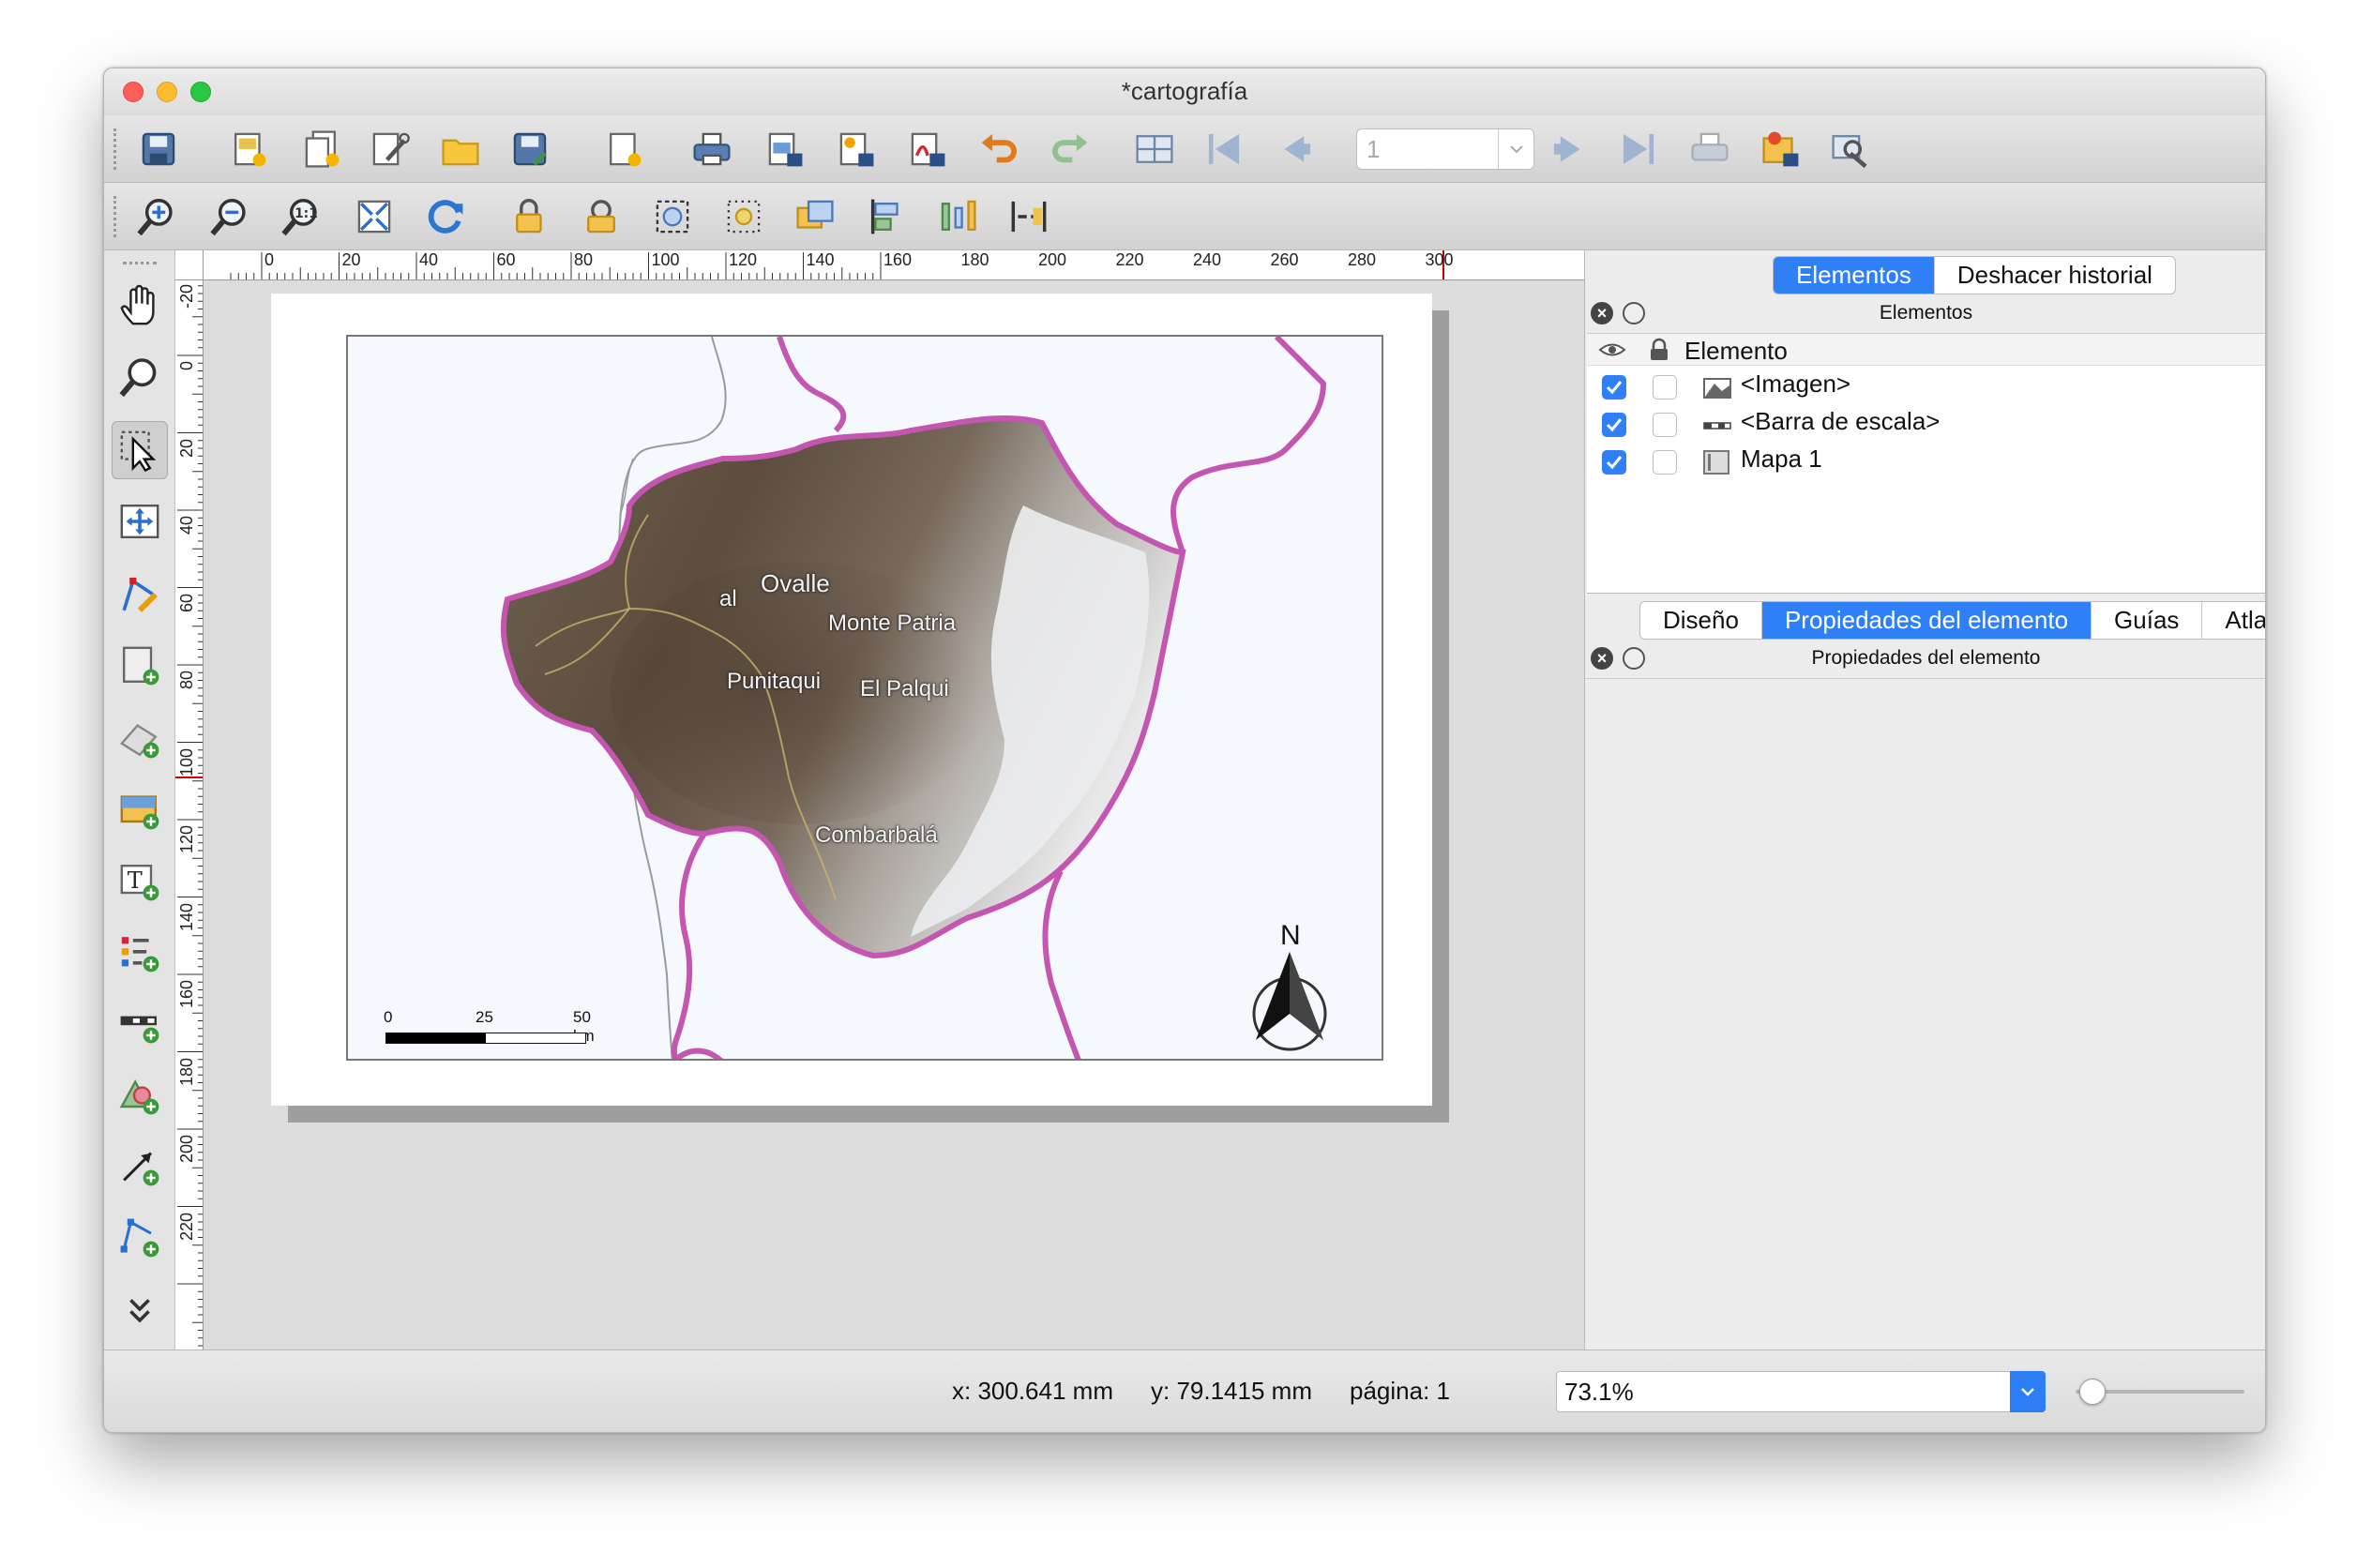 The image size is (2371, 1568). What do you see at coordinates (1717, 388) in the screenshot?
I see `picture-item-icon` at bounding box center [1717, 388].